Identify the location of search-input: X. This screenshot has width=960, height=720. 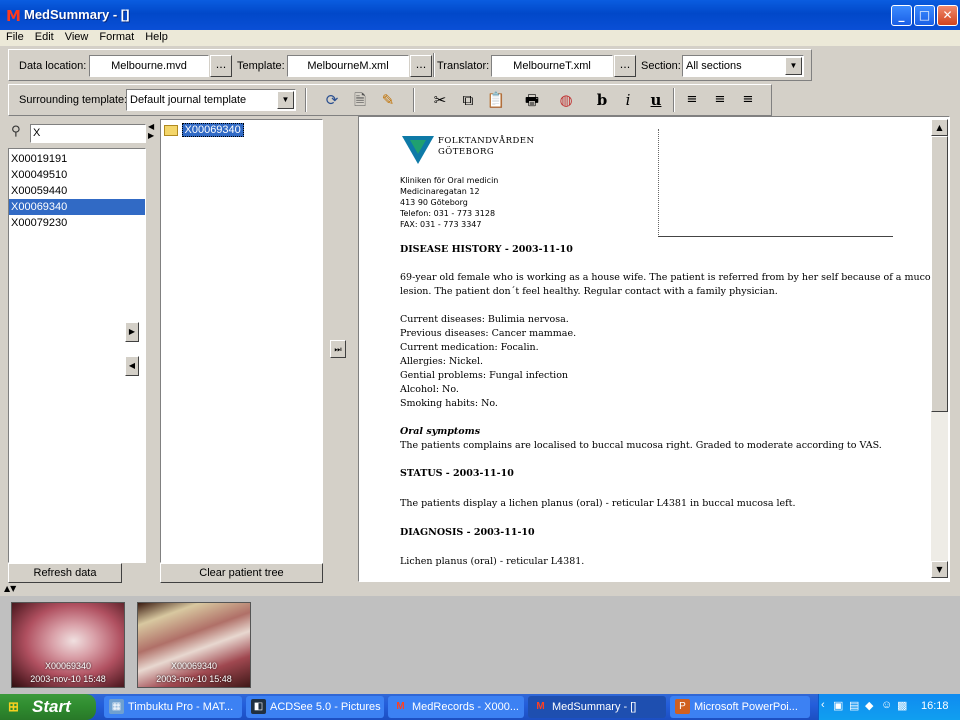
(88, 133).